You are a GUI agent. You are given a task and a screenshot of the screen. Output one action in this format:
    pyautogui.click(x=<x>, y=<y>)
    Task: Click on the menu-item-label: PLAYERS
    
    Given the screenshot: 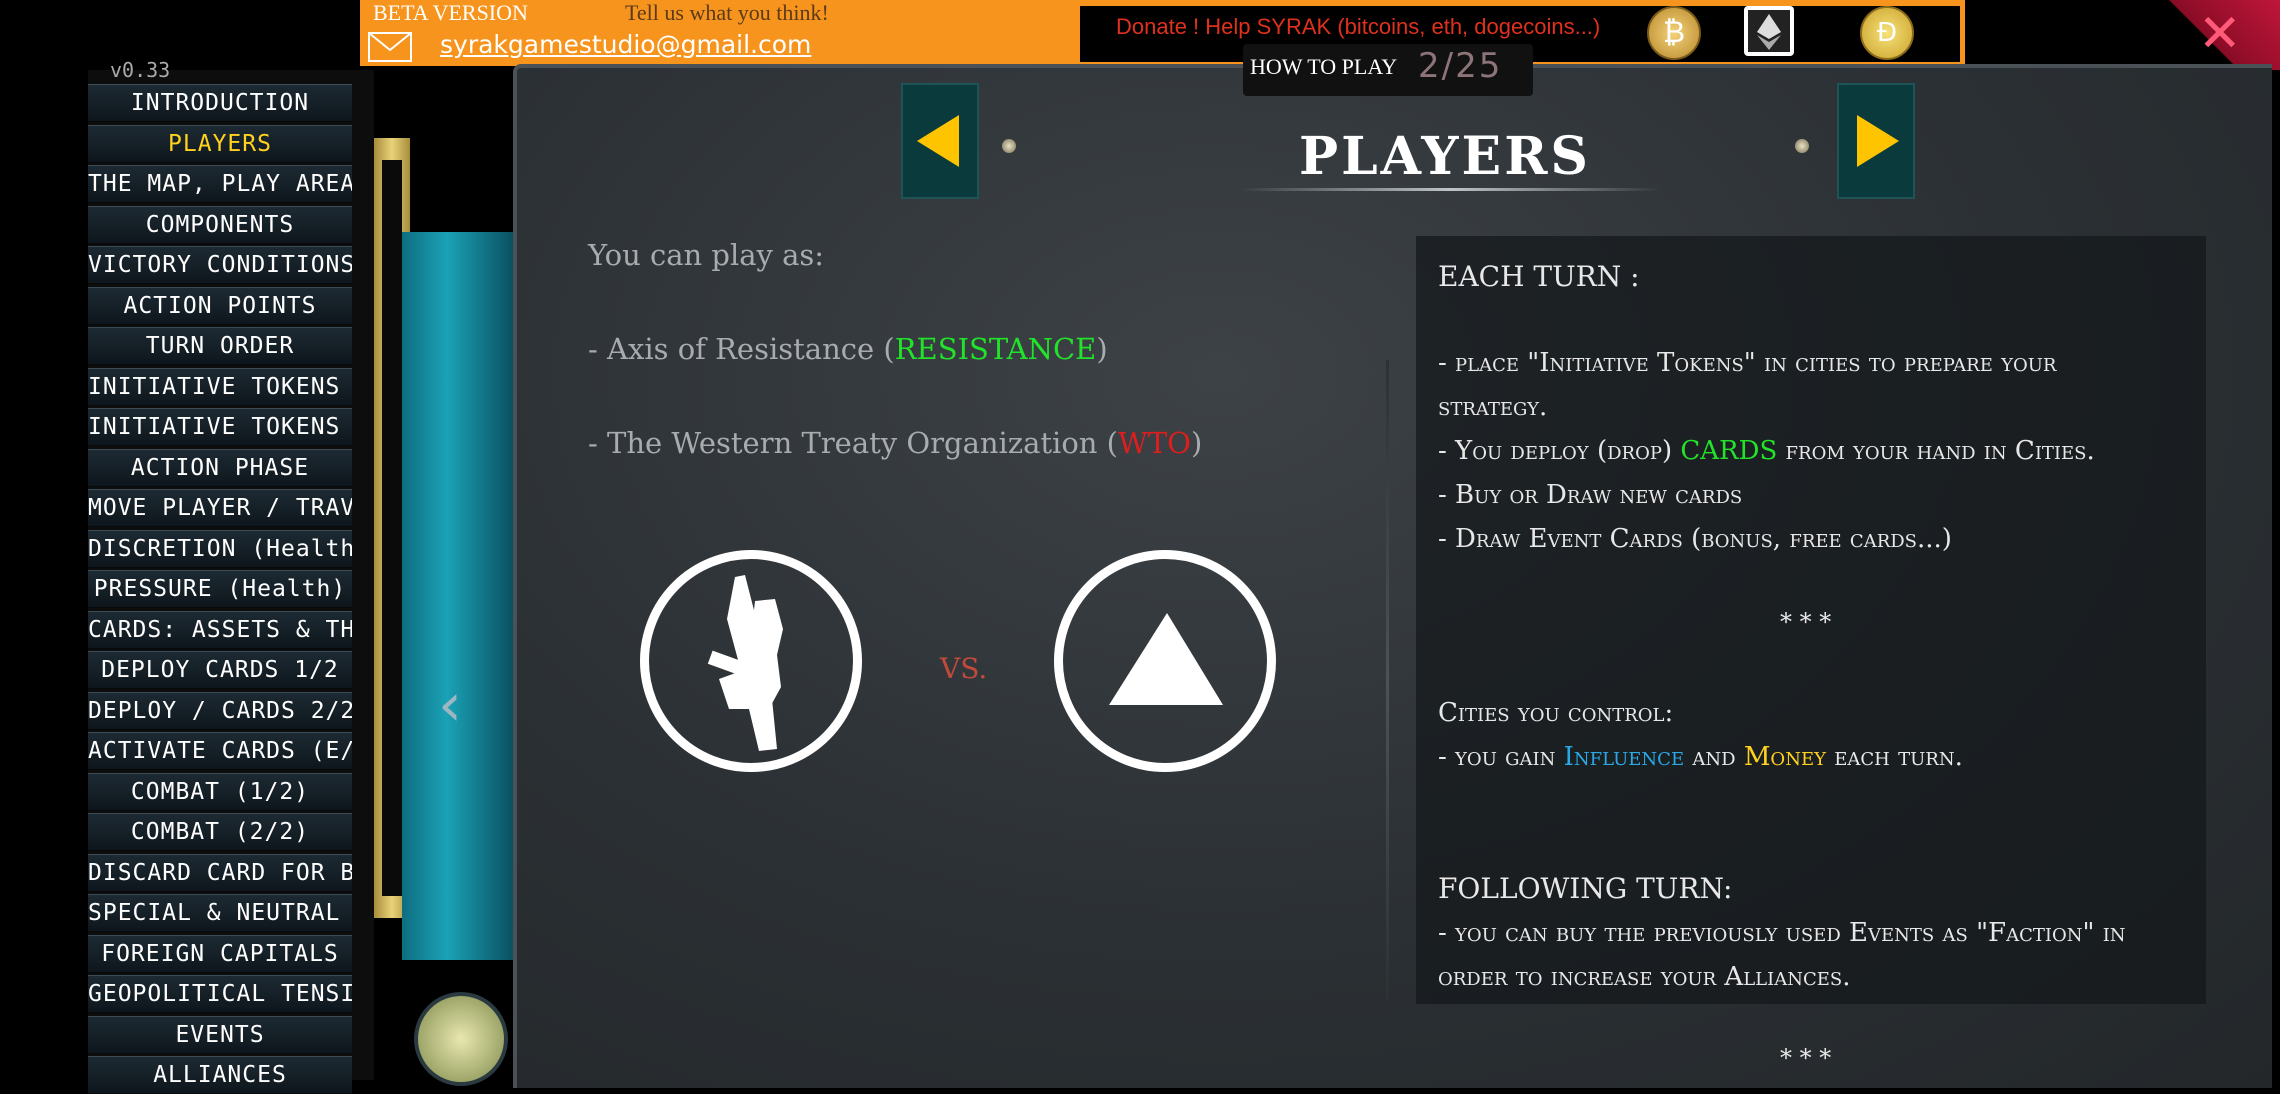 What is the action you would take?
    pyautogui.click(x=220, y=143)
    